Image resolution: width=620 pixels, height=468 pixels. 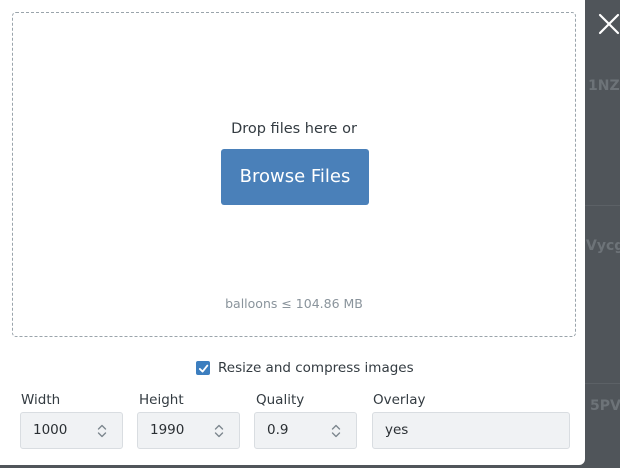 What do you see at coordinates (305, 430) in the screenshot?
I see `quality-input: 0.9` at bounding box center [305, 430].